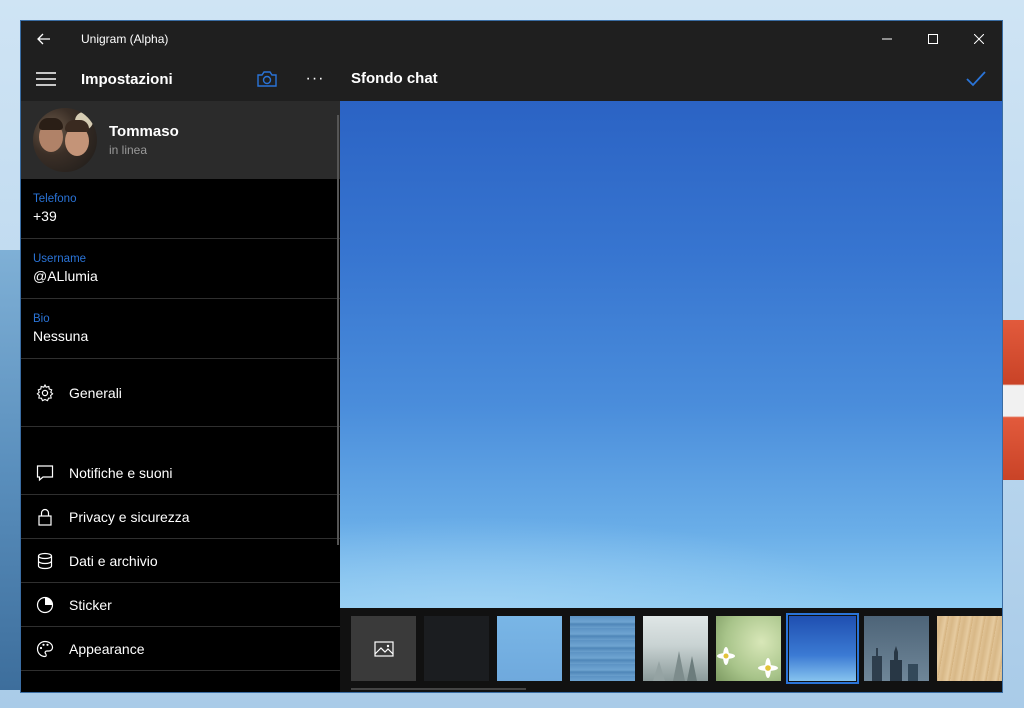 Image resolution: width=1024 pixels, height=708 pixels. What do you see at coordinates (129, 516) in the screenshot?
I see `menu-item-label: Privacy e sicurezza` at bounding box center [129, 516].